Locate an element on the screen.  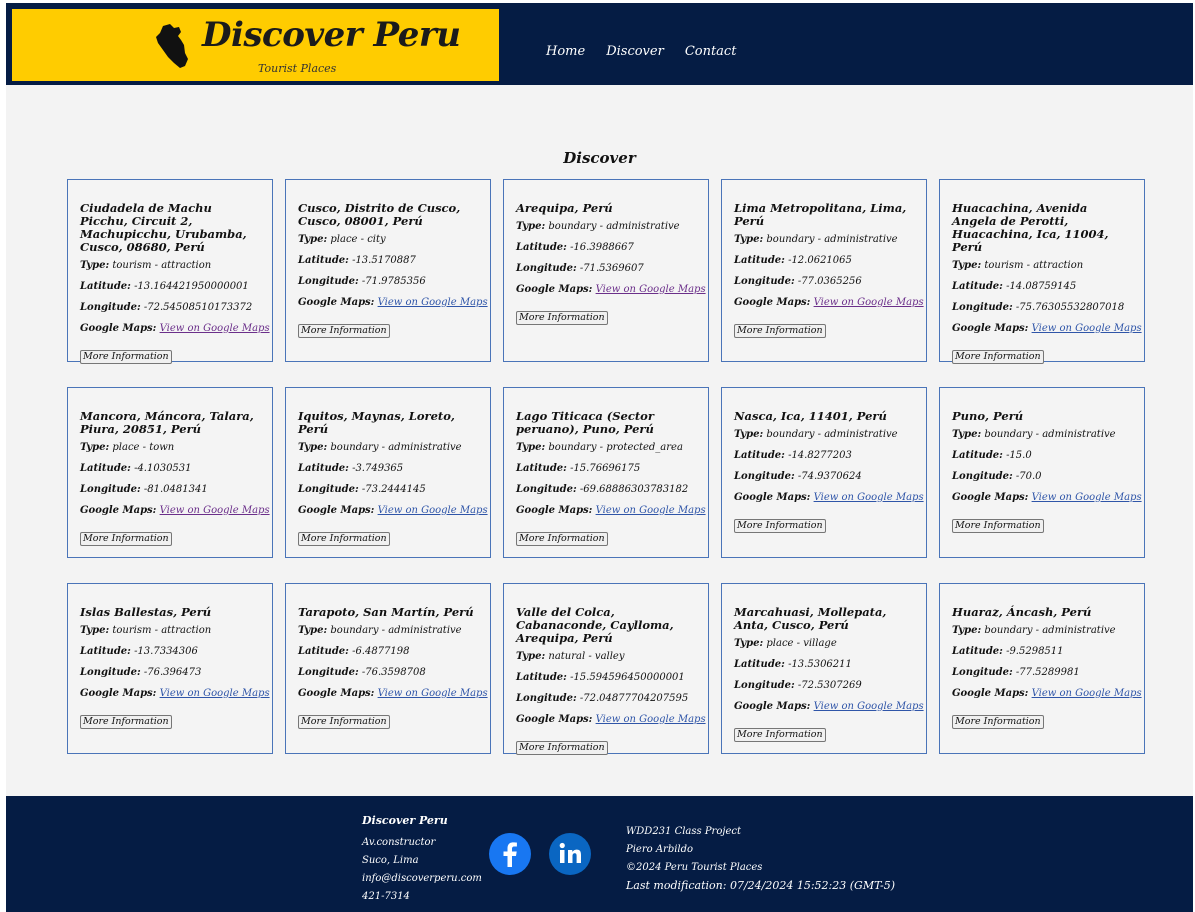
latitude-value: -15.0 is located at coordinates (1019, 455).